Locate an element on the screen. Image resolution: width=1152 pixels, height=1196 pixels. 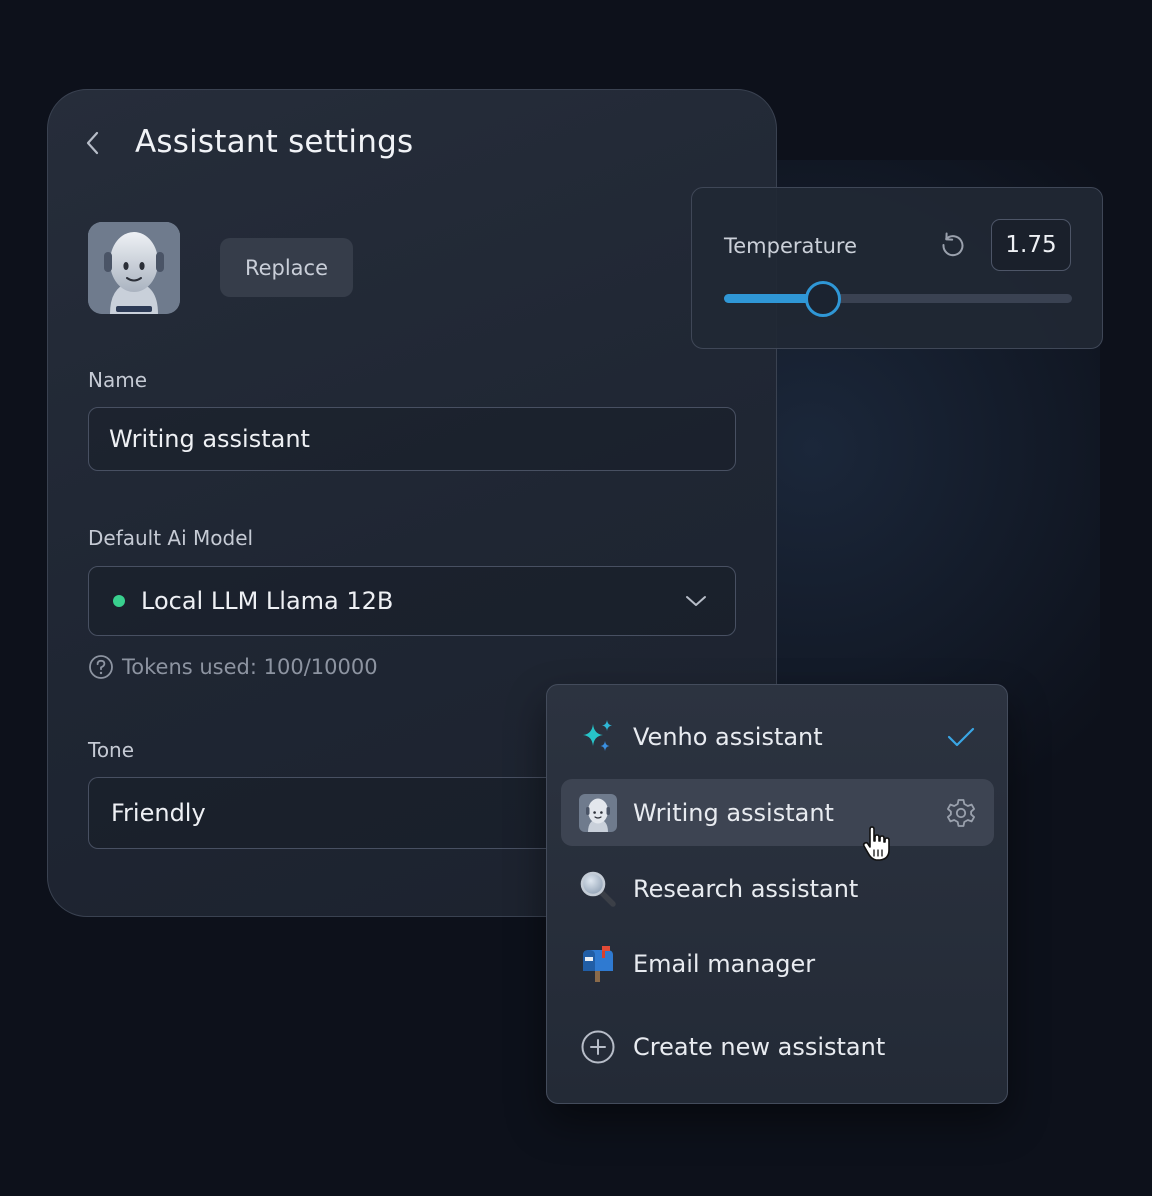
name-field-value: Writing assistant is located at coordinates (209, 439).